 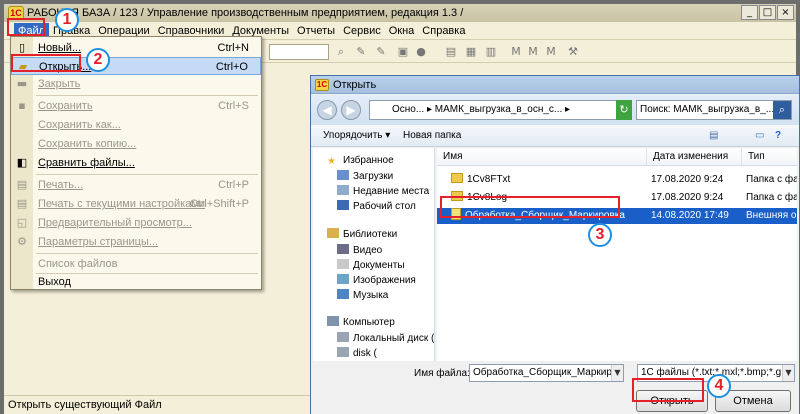 What do you see at coordinates (533, 52) in the screenshot?
I see `memory-mplus-icon: M` at bounding box center [533, 52].